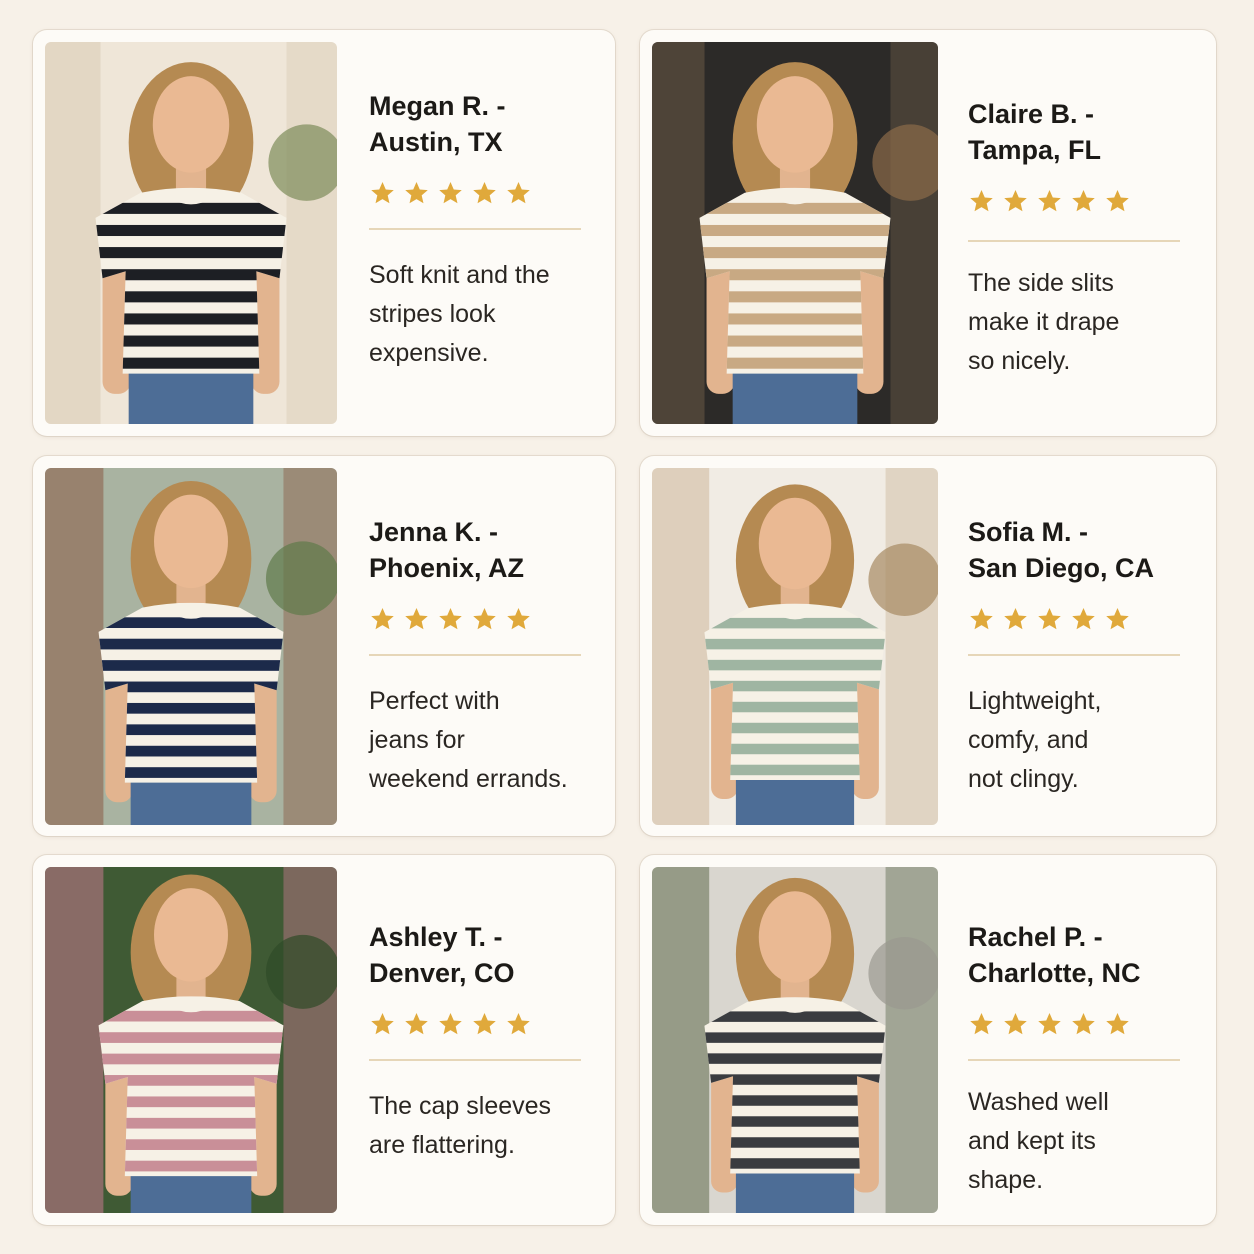 This screenshot has height=1254, width=1254. Describe the element at coordinates (1061, 550) in the screenshot. I see `reviewer-name: Sofia M. - San Diego, CA` at that location.